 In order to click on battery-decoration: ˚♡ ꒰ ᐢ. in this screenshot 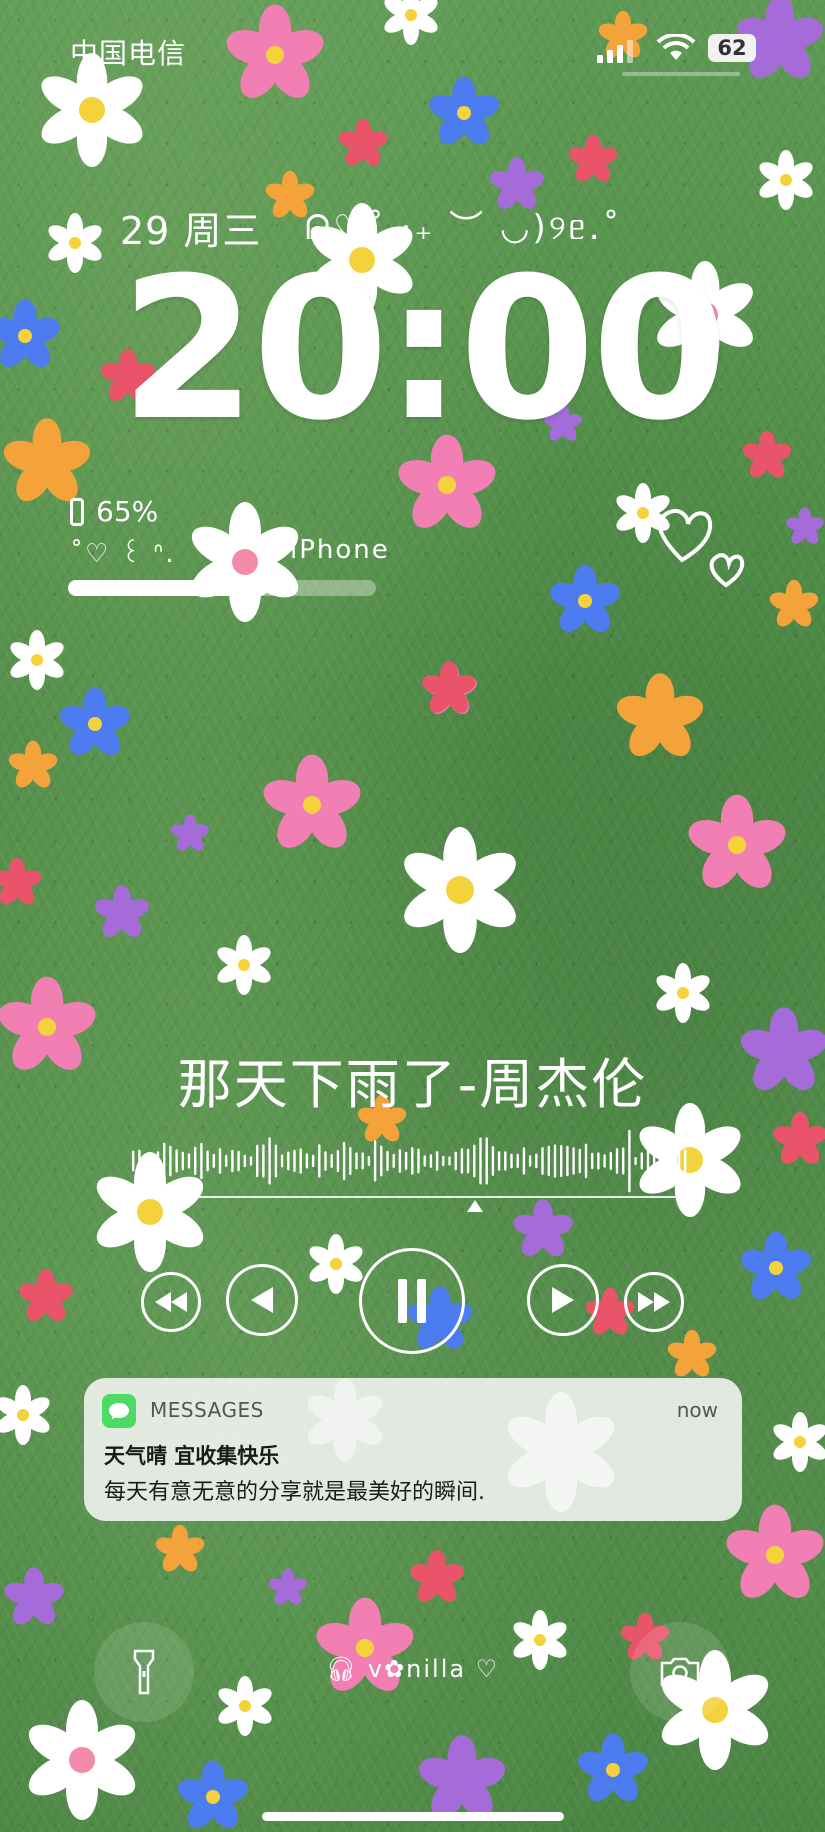, I will do `click(123, 554)`.